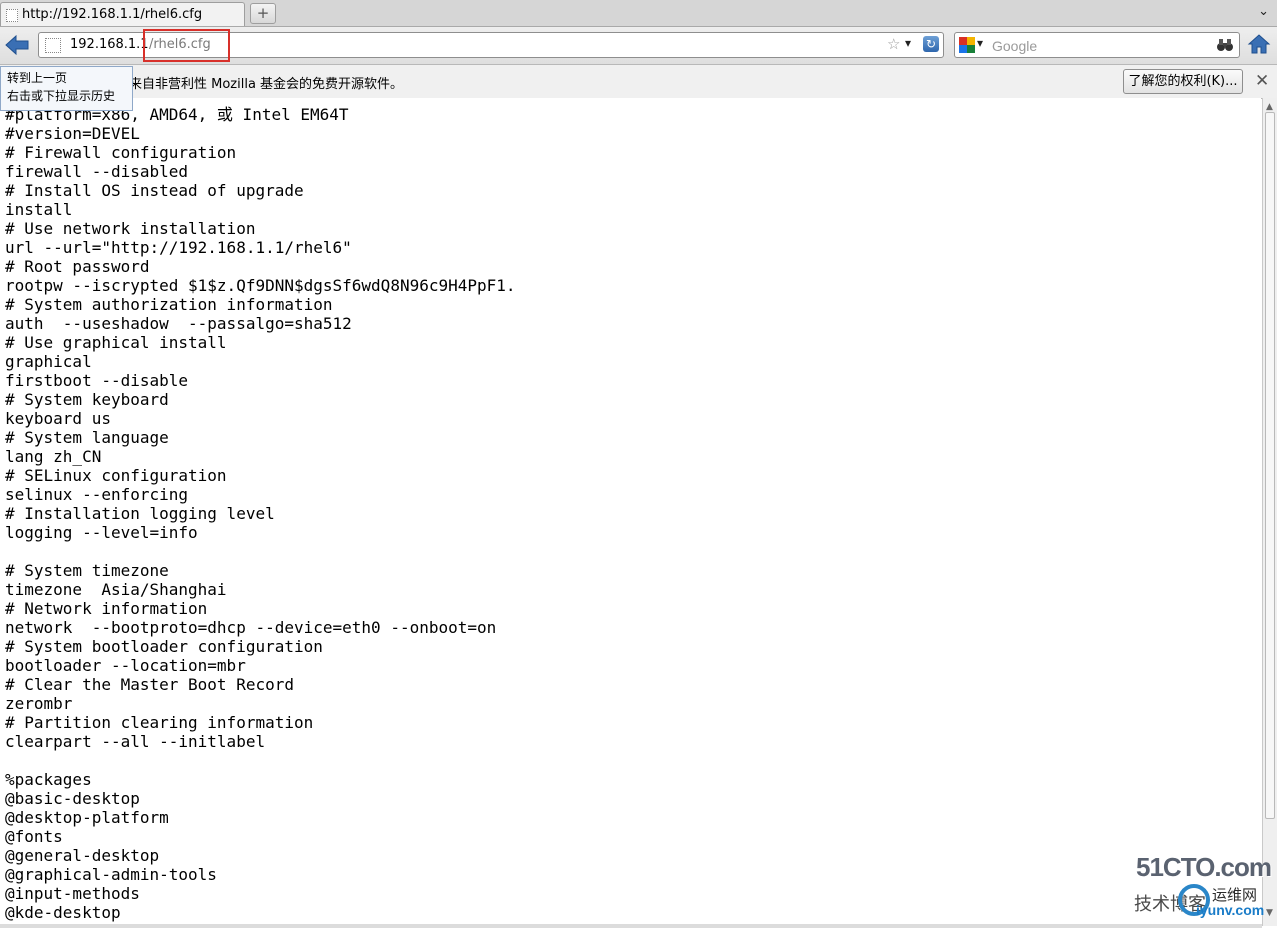 This screenshot has height=928, width=1277. I want to click on watermark-brand: 51CTO.com, so click(1204, 867).